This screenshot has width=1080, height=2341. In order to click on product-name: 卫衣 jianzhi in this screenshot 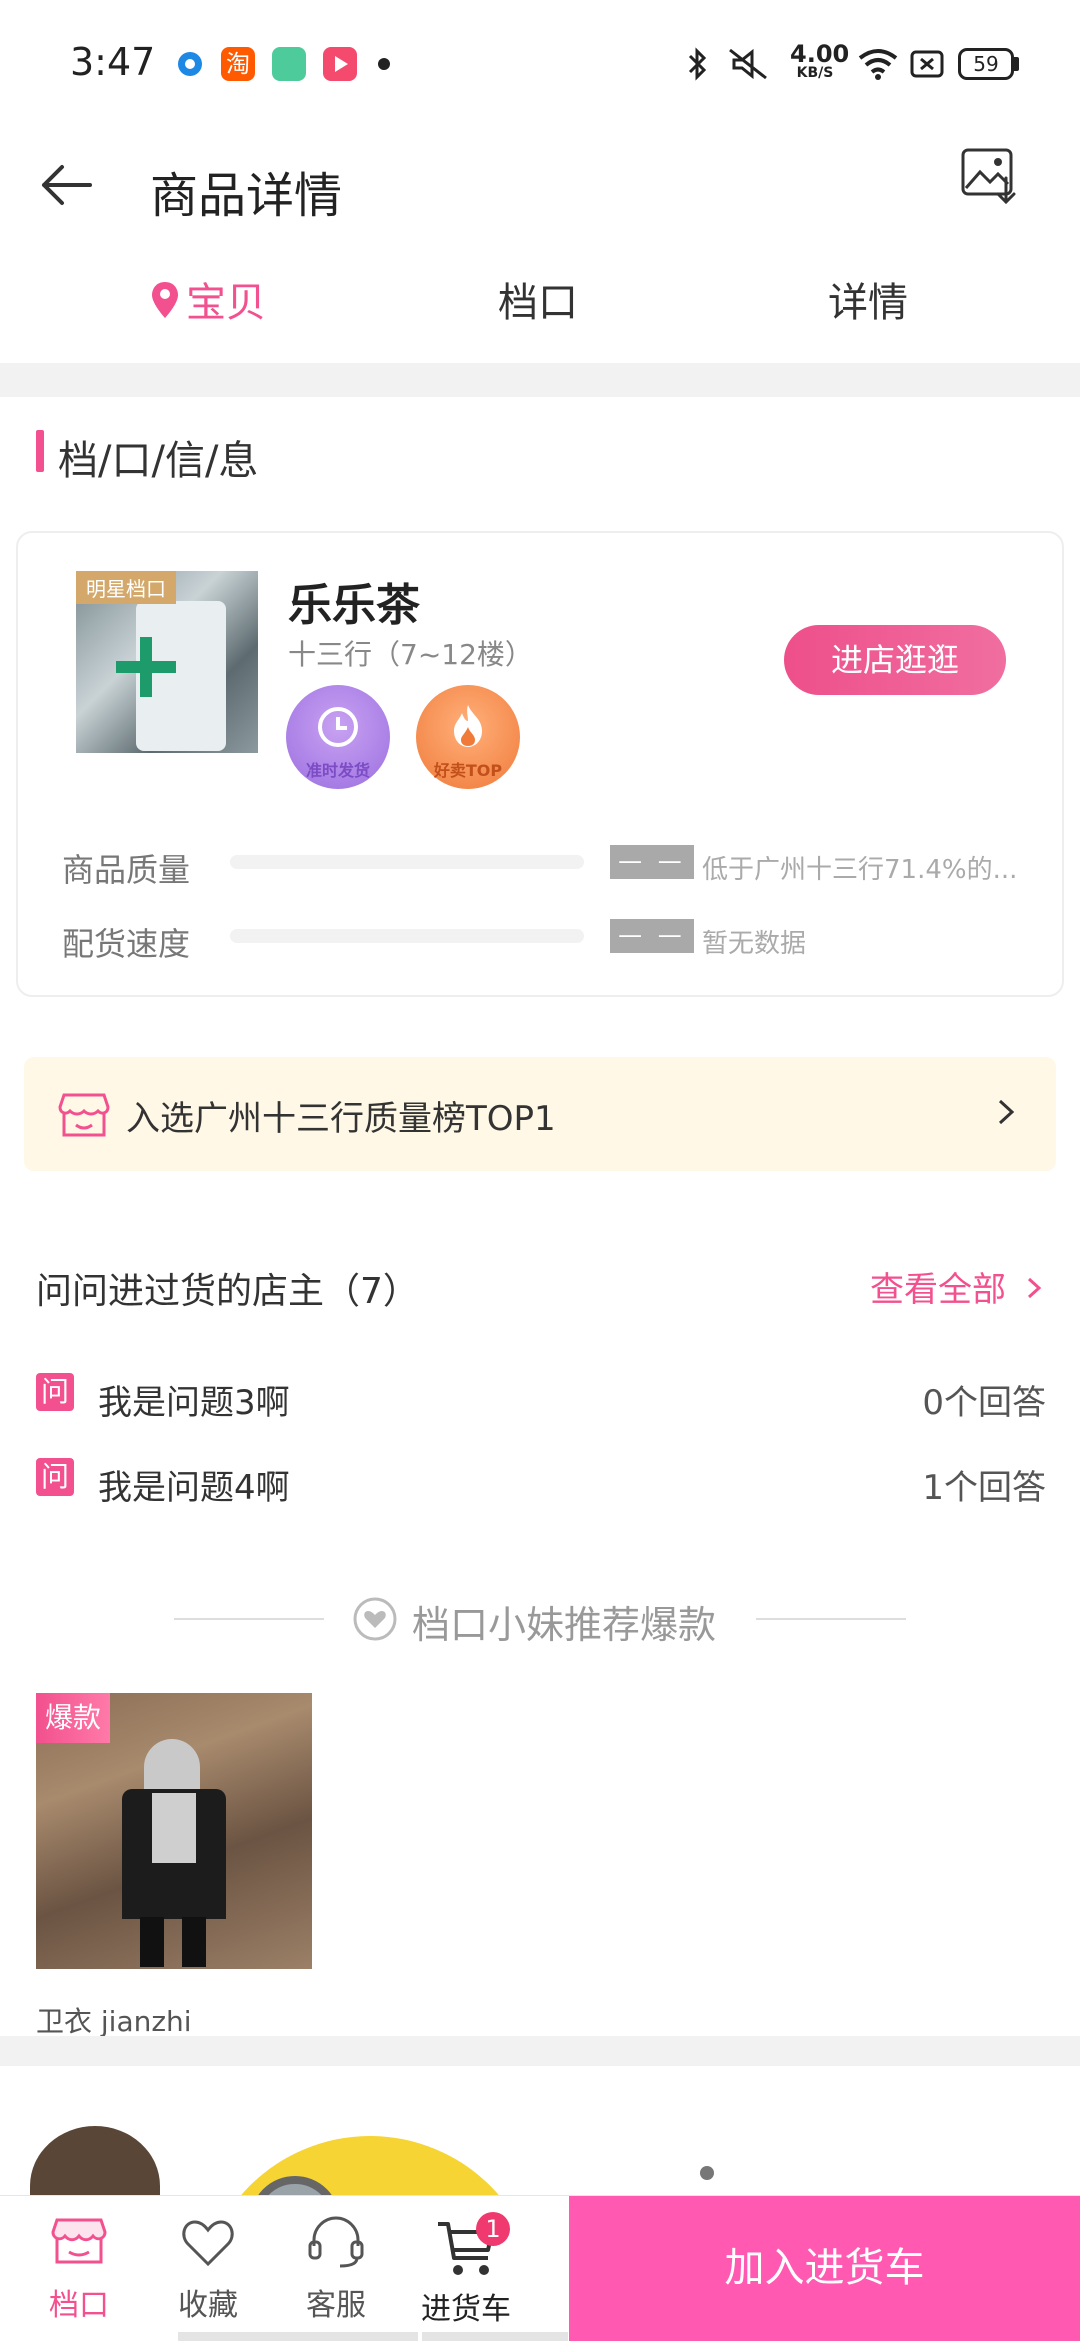, I will do `click(114, 2020)`.